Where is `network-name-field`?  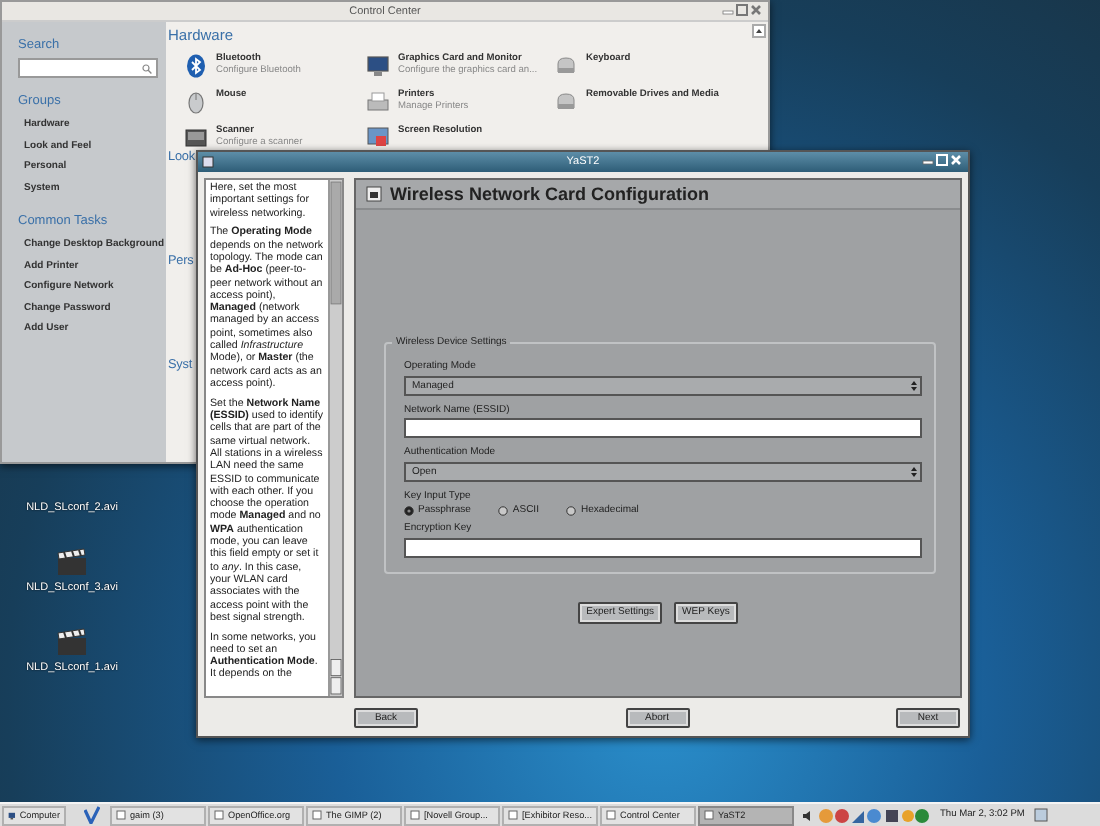 network-name-field is located at coordinates (663, 428).